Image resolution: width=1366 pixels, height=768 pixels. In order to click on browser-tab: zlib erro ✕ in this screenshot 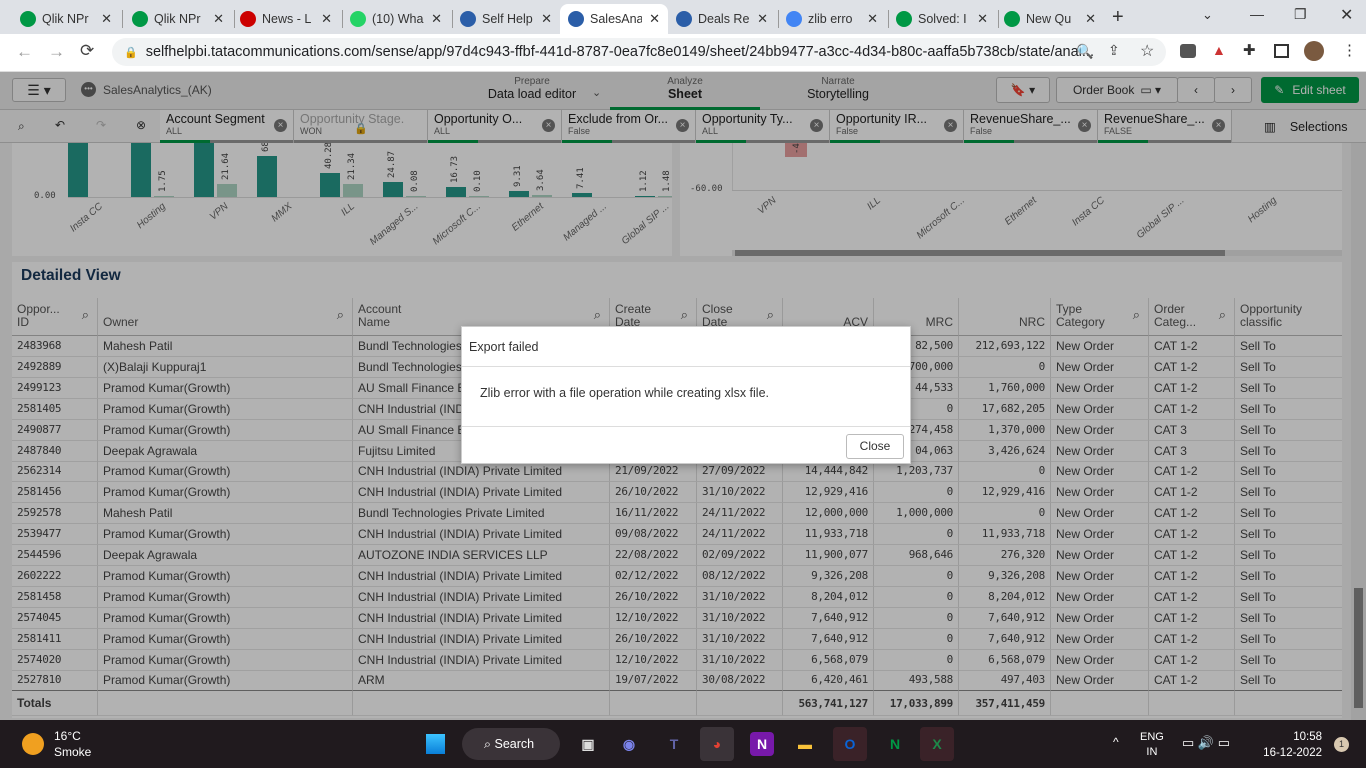, I will do `click(832, 19)`.